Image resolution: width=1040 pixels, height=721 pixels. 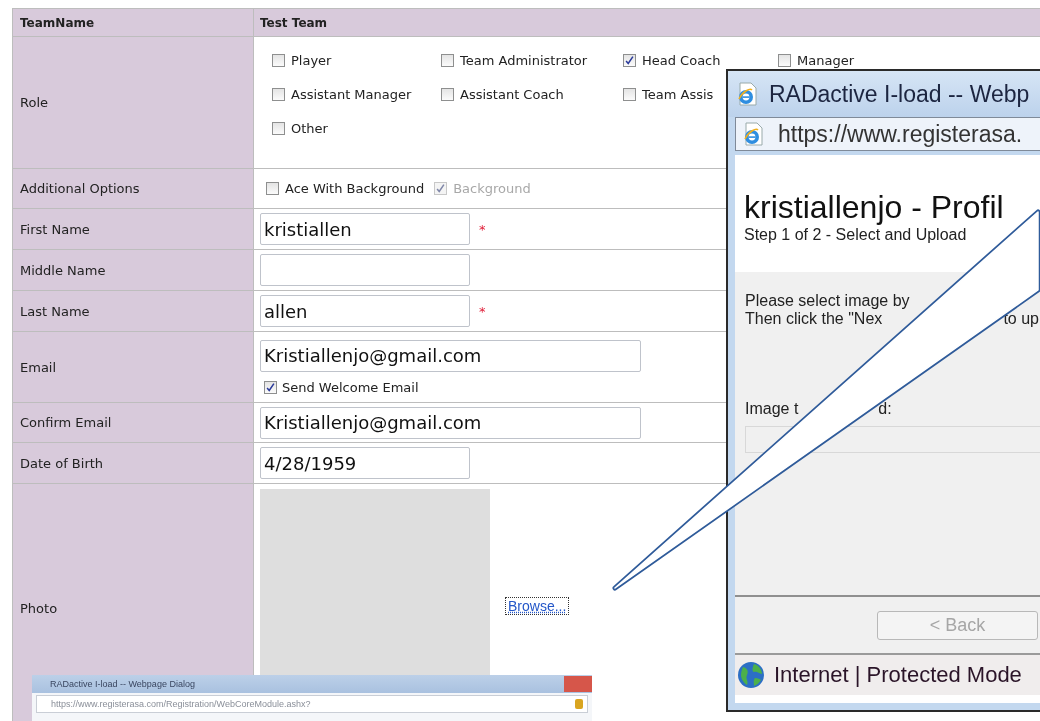 I want to click on input-field: allen, so click(x=365, y=311).